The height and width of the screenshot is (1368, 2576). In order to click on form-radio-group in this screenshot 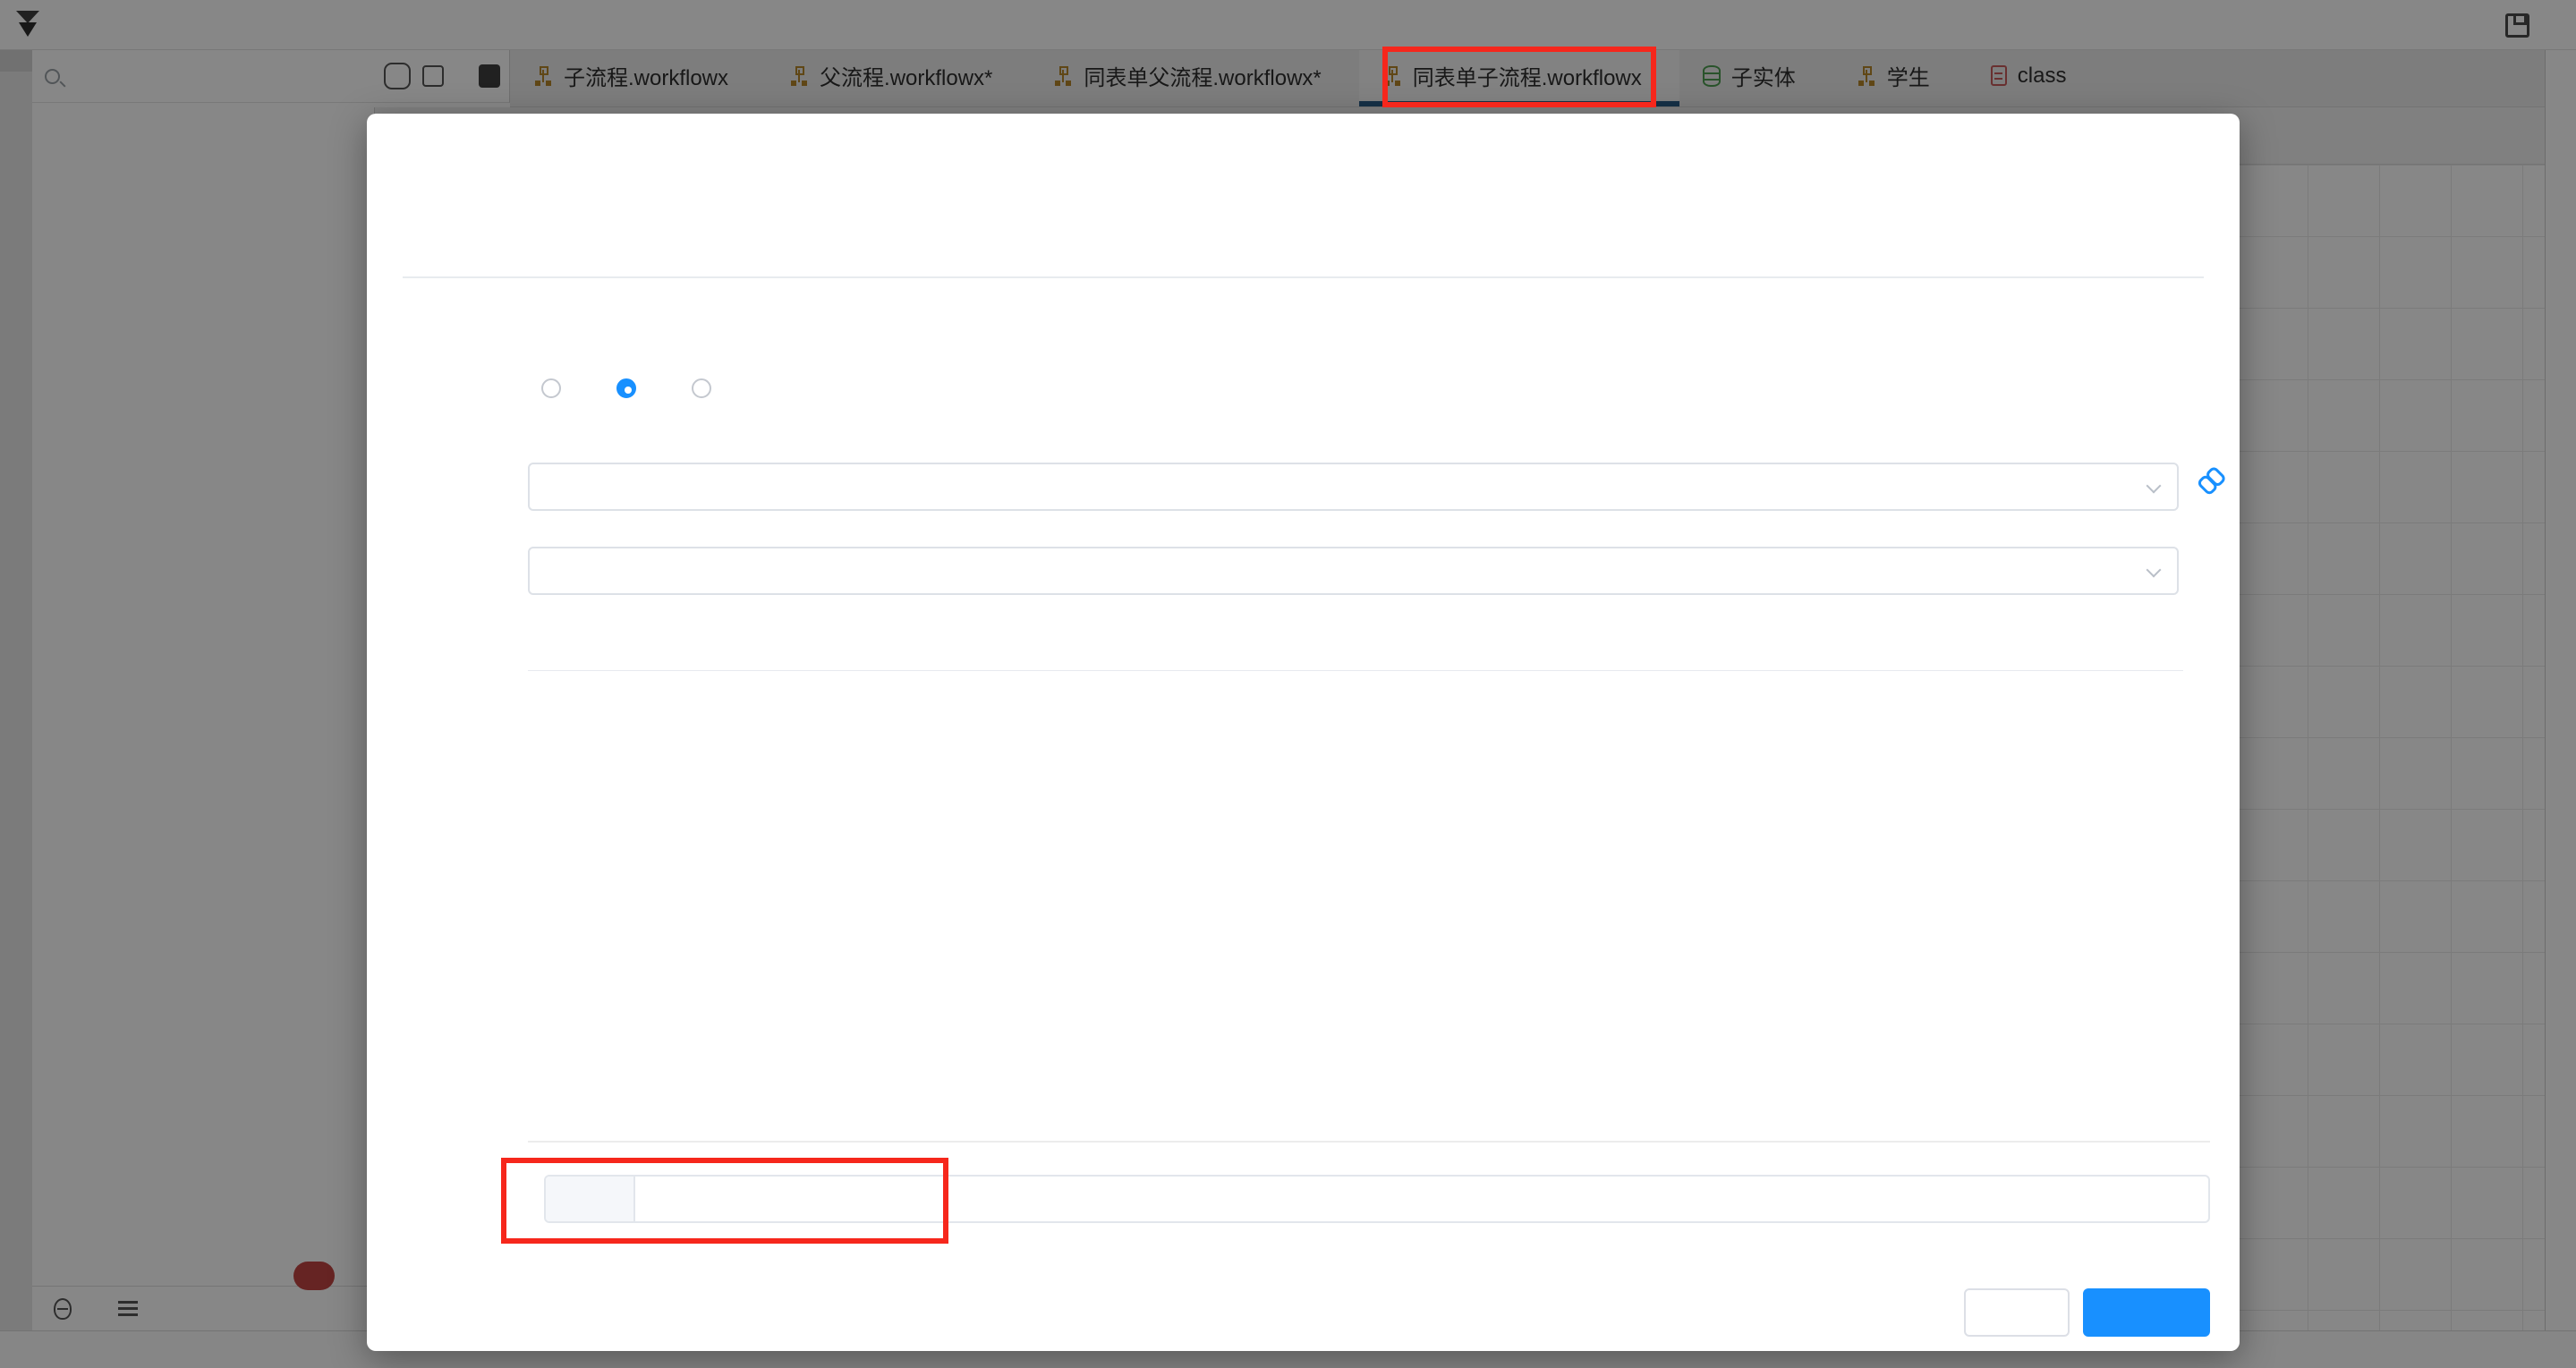, I will do `click(632, 388)`.